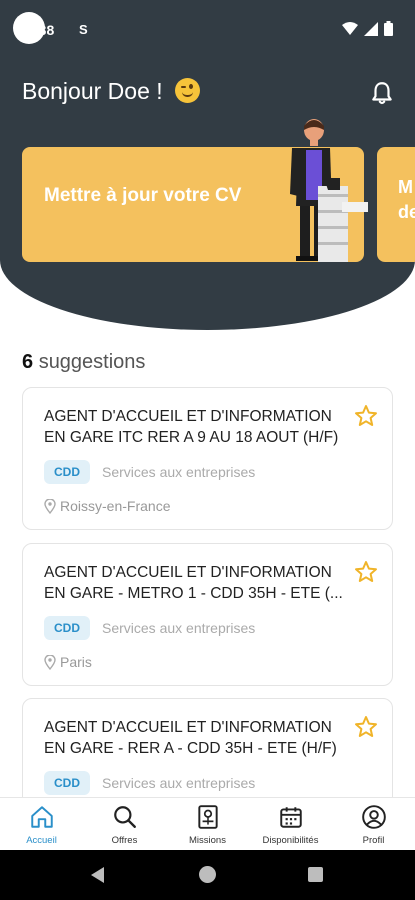  I want to click on nav-label: Accueil, so click(41, 840).